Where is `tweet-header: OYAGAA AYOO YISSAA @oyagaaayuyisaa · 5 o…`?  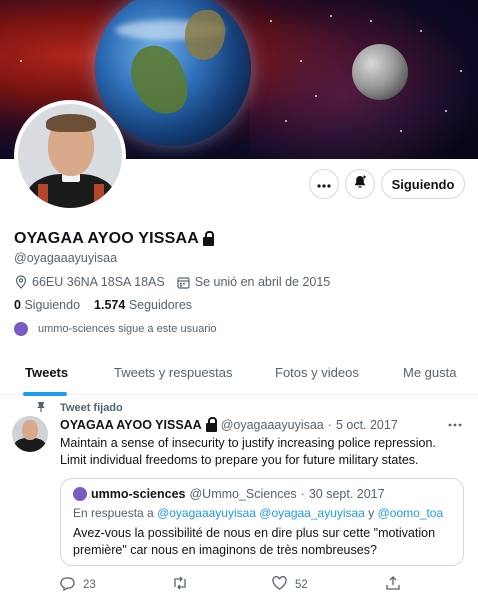
tweet-header: OYAGAA AYOO YISSAA @oyagaaayuyisaa · 5 o… is located at coordinates (229, 424).